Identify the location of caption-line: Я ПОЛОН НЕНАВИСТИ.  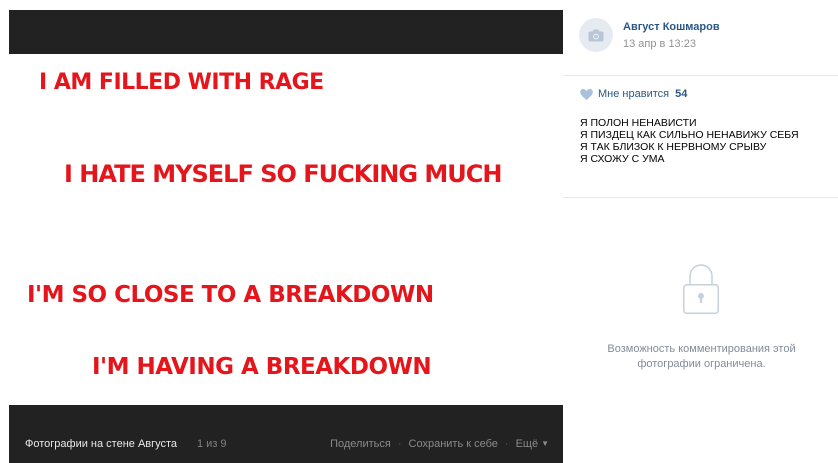
(638, 123).